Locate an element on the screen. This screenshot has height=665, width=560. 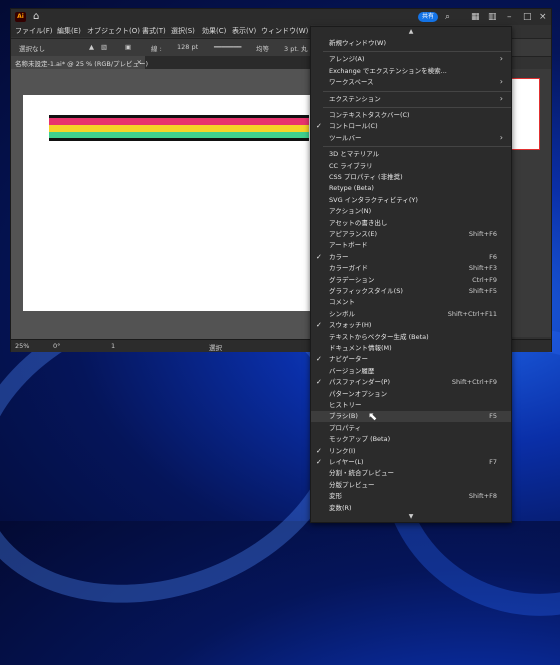
window-menu-item: コンテキストタスクバー(C) is located at coordinates (411, 115).